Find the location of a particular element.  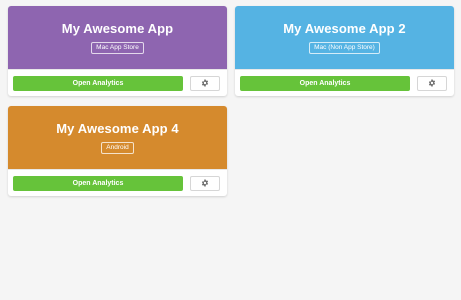

platform-badge: Mac App Store is located at coordinates (117, 47).